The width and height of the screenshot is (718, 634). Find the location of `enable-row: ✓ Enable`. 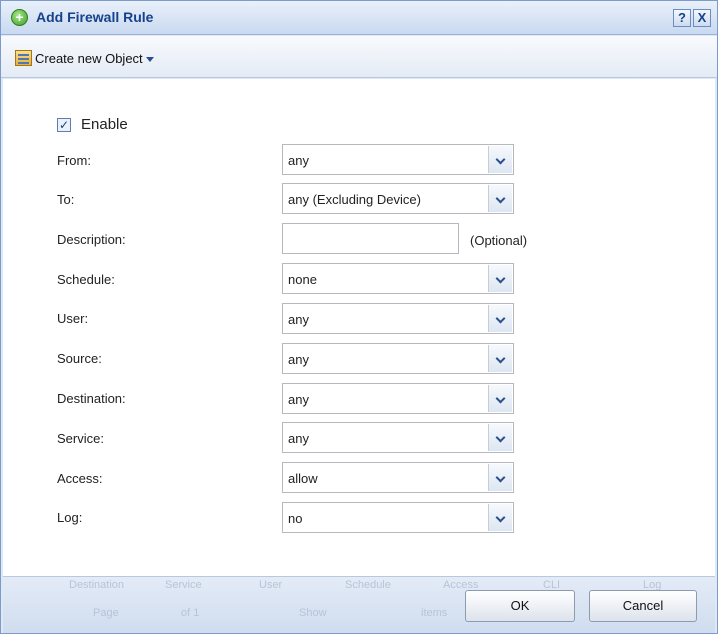

enable-row: ✓ Enable is located at coordinates (92, 124).